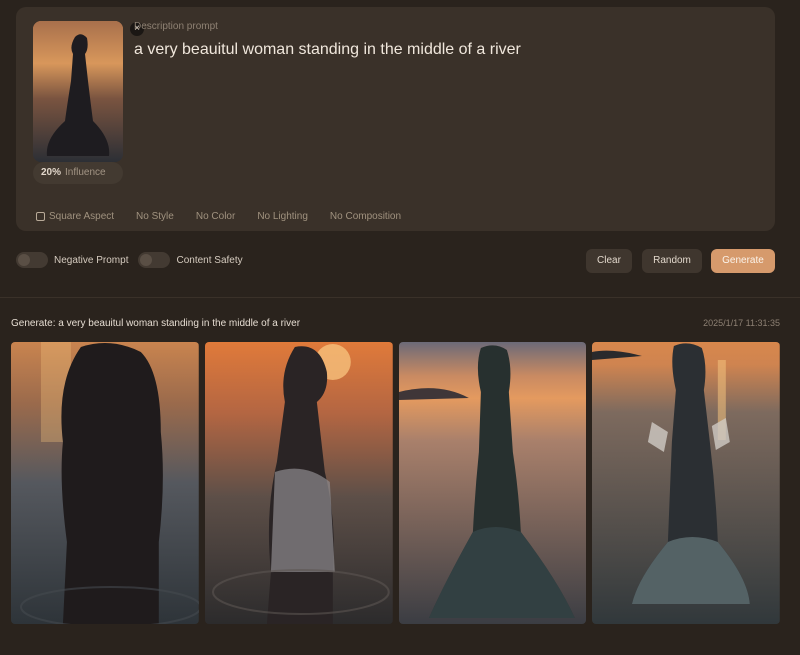 This screenshot has width=800, height=655. Describe the element at coordinates (282, 216) in the screenshot. I see `no-lighting-option: No Lighting` at that location.